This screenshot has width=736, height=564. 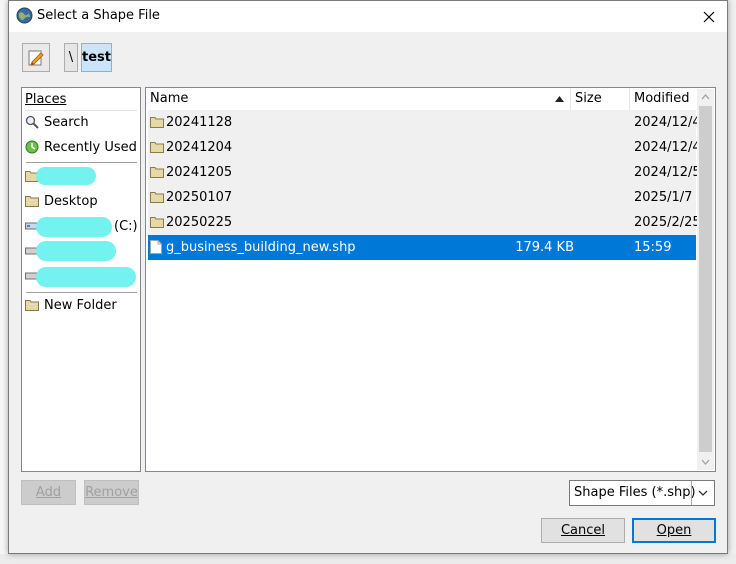 I want to click on cancel-button: Cancel, so click(x=583, y=530).